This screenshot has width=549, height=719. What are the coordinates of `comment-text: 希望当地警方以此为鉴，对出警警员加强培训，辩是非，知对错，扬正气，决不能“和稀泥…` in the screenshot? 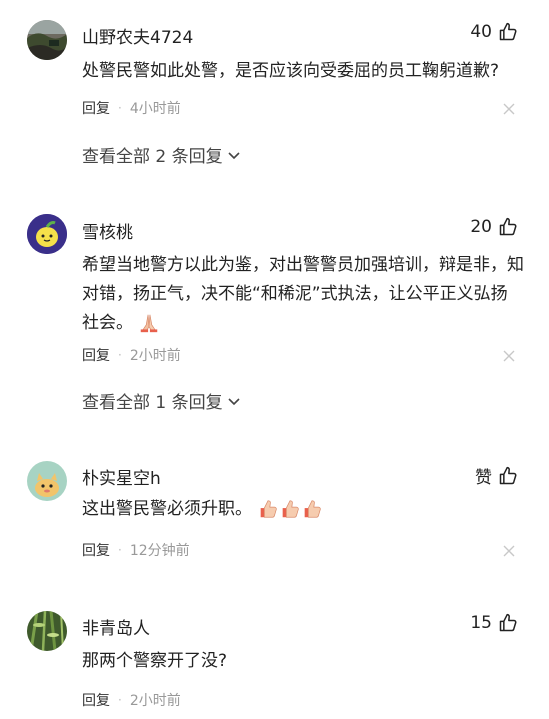 It's located at (303, 294).